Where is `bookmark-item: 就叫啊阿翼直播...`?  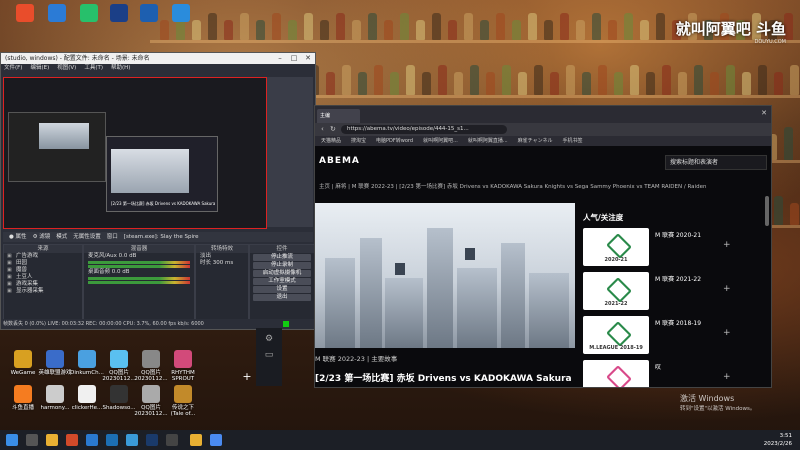
bookmark-item: 就叫啊阿翼直播... is located at coordinates (488, 141).